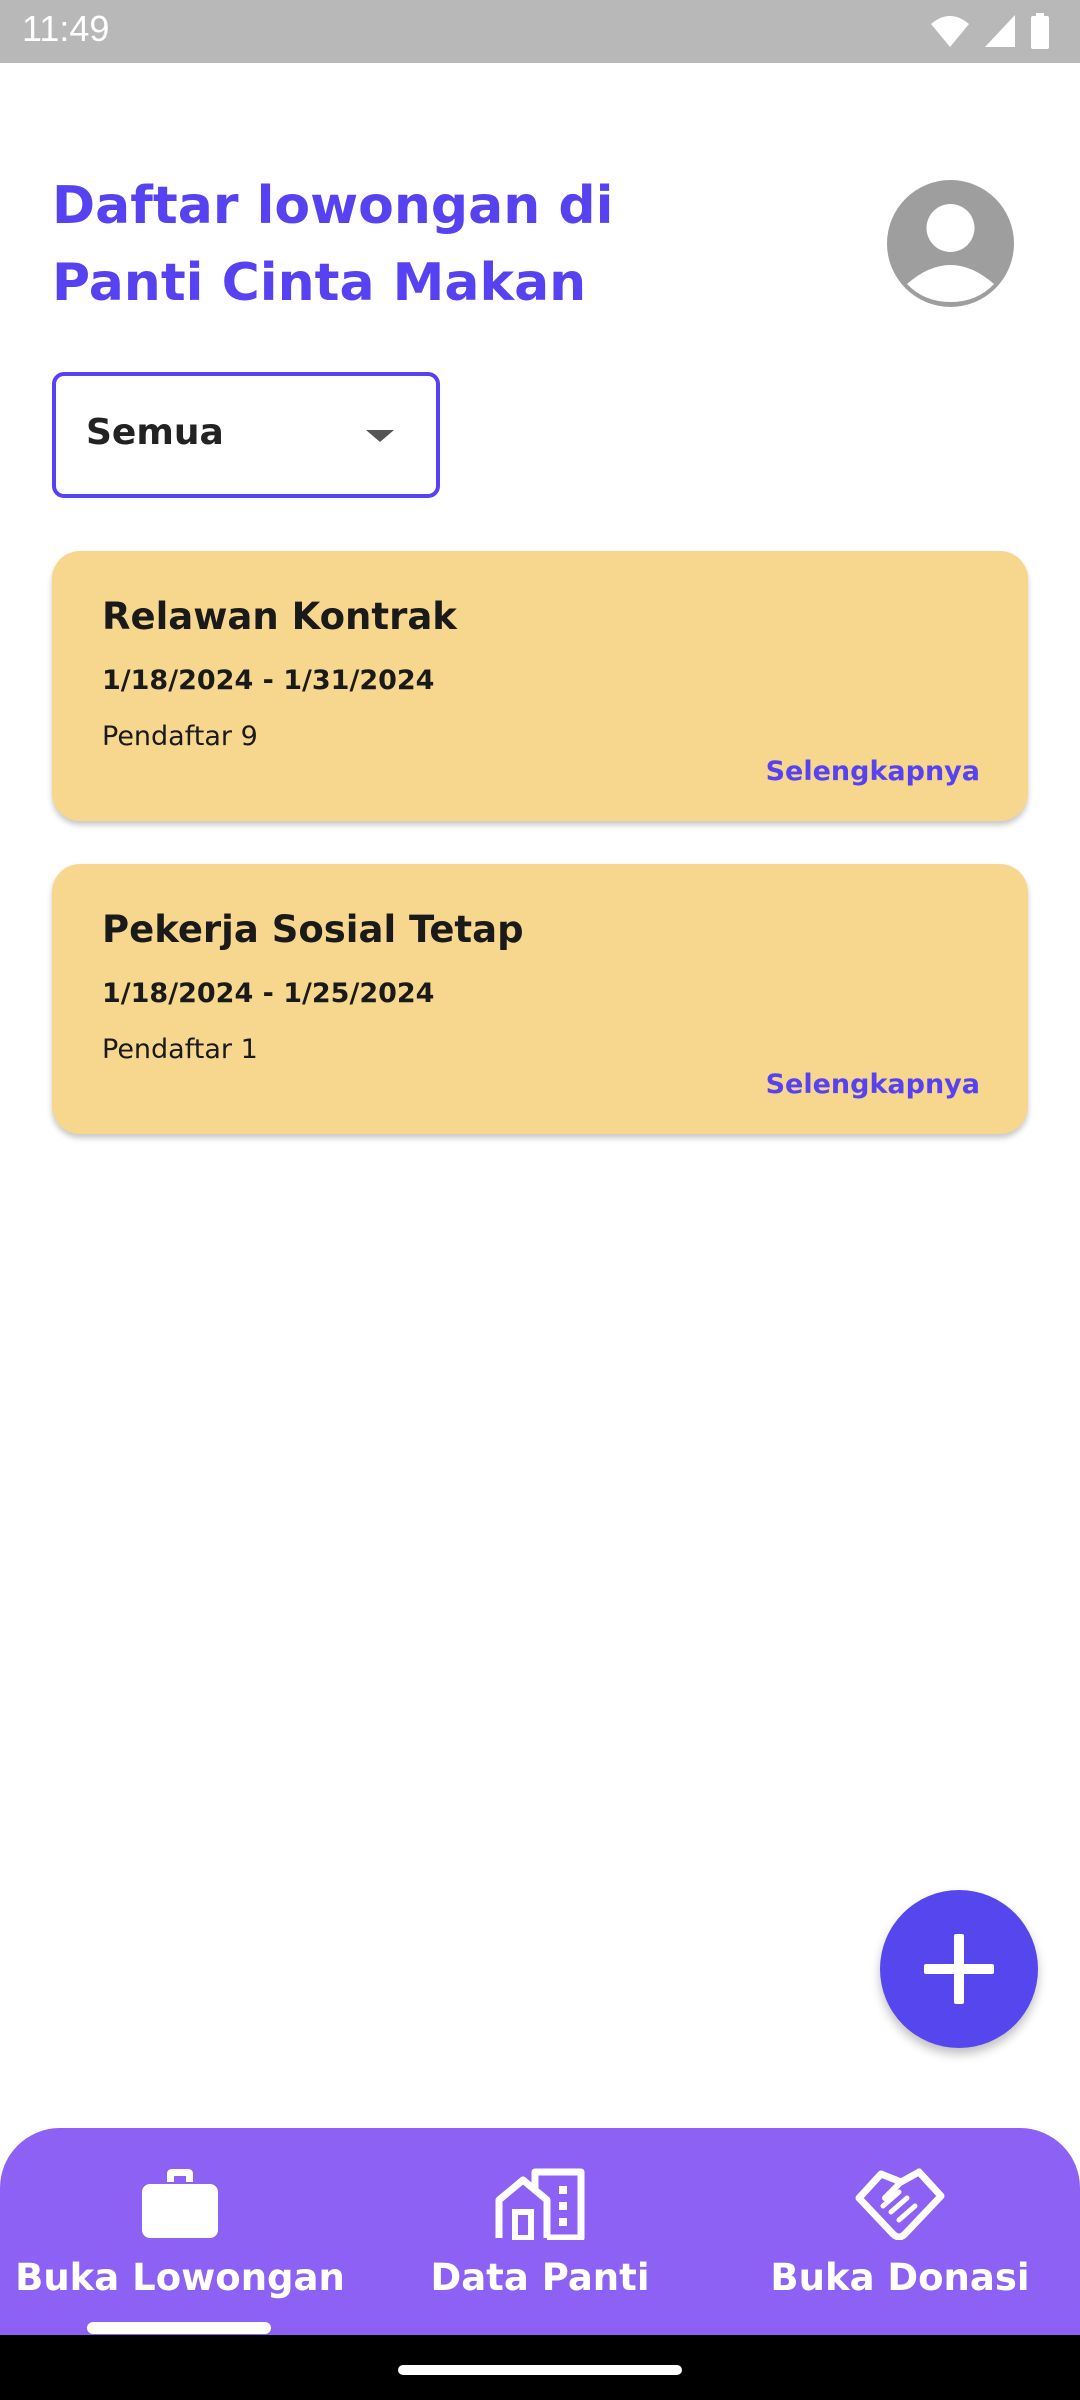 This screenshot has width=1080, height=2400. Describe the element at coordinates (180, 1049) in the screenshot. I see `job-applicants: Pendaftar 1` at that location.